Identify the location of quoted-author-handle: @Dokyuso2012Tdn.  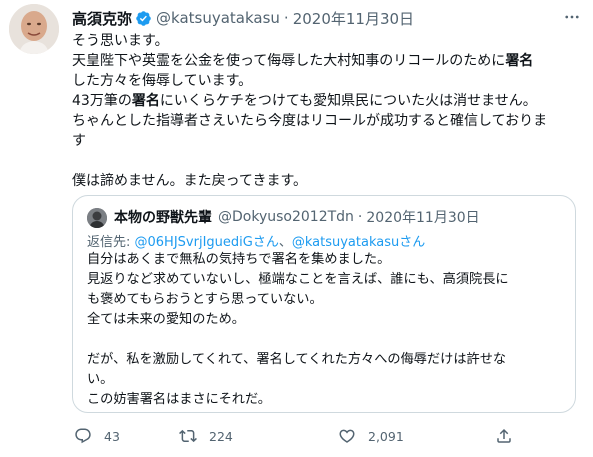
(286, 217).